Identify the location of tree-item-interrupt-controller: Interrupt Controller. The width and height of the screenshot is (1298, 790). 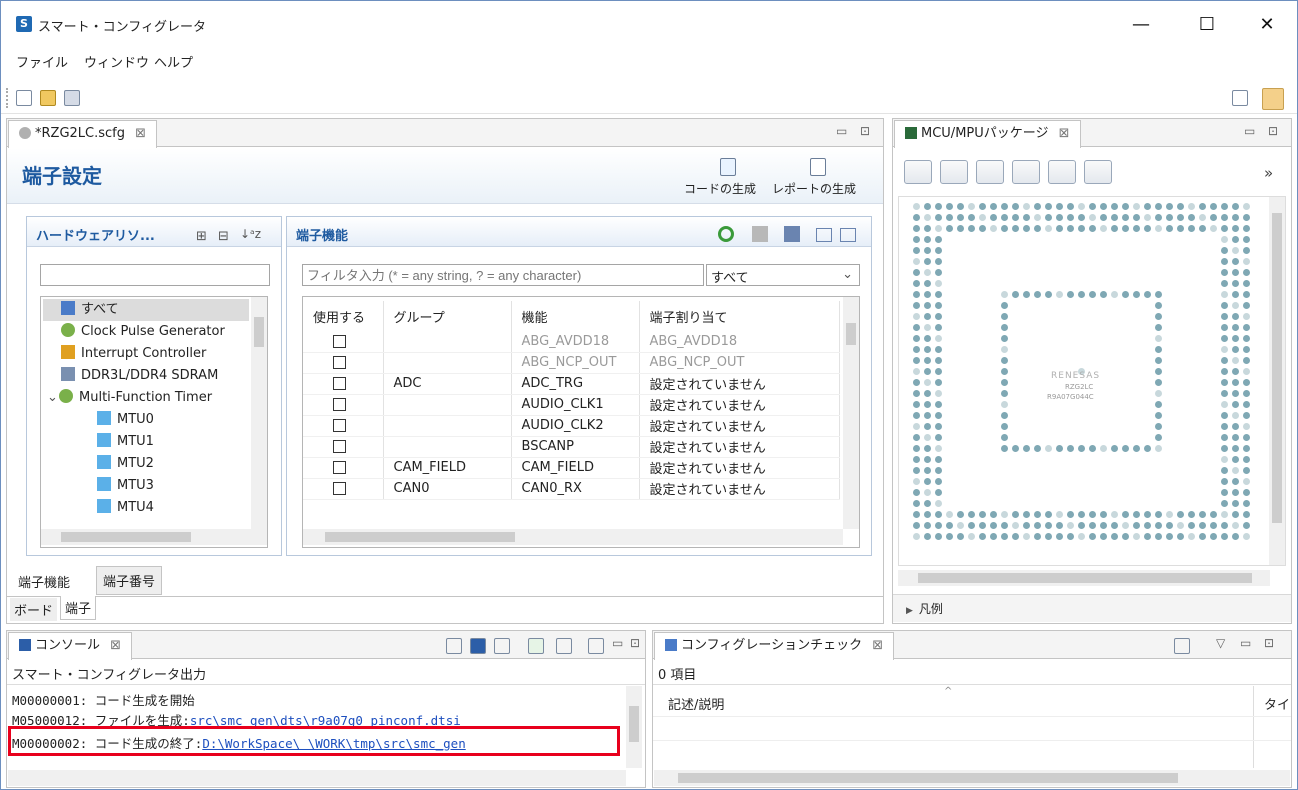
(133, 354).